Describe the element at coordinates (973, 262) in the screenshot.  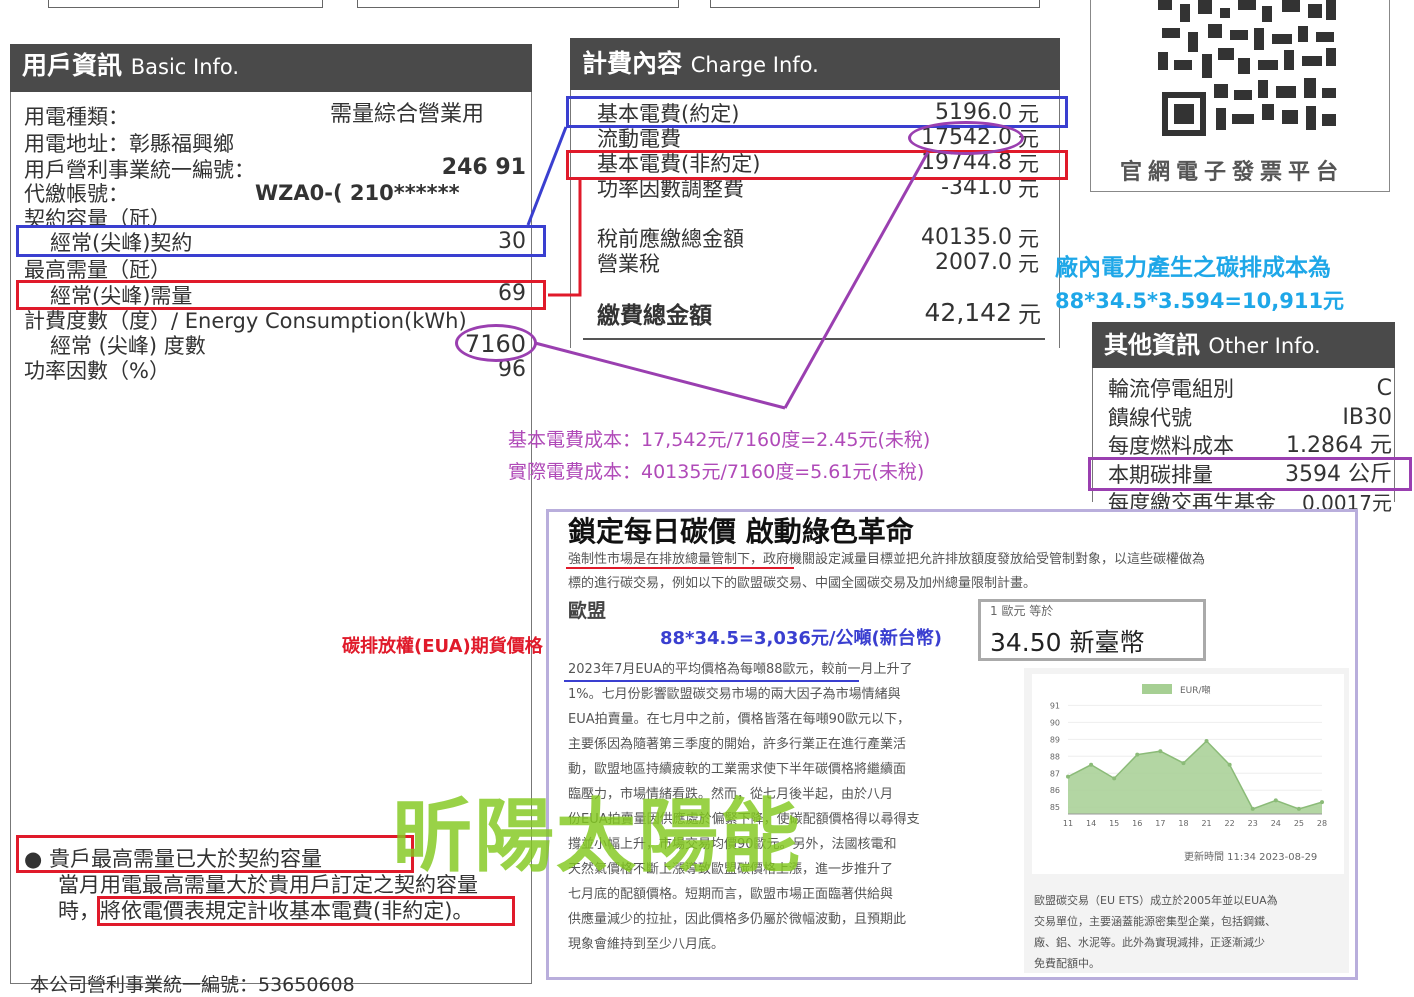
I see `charge-row-value: 2007.0` at that location.